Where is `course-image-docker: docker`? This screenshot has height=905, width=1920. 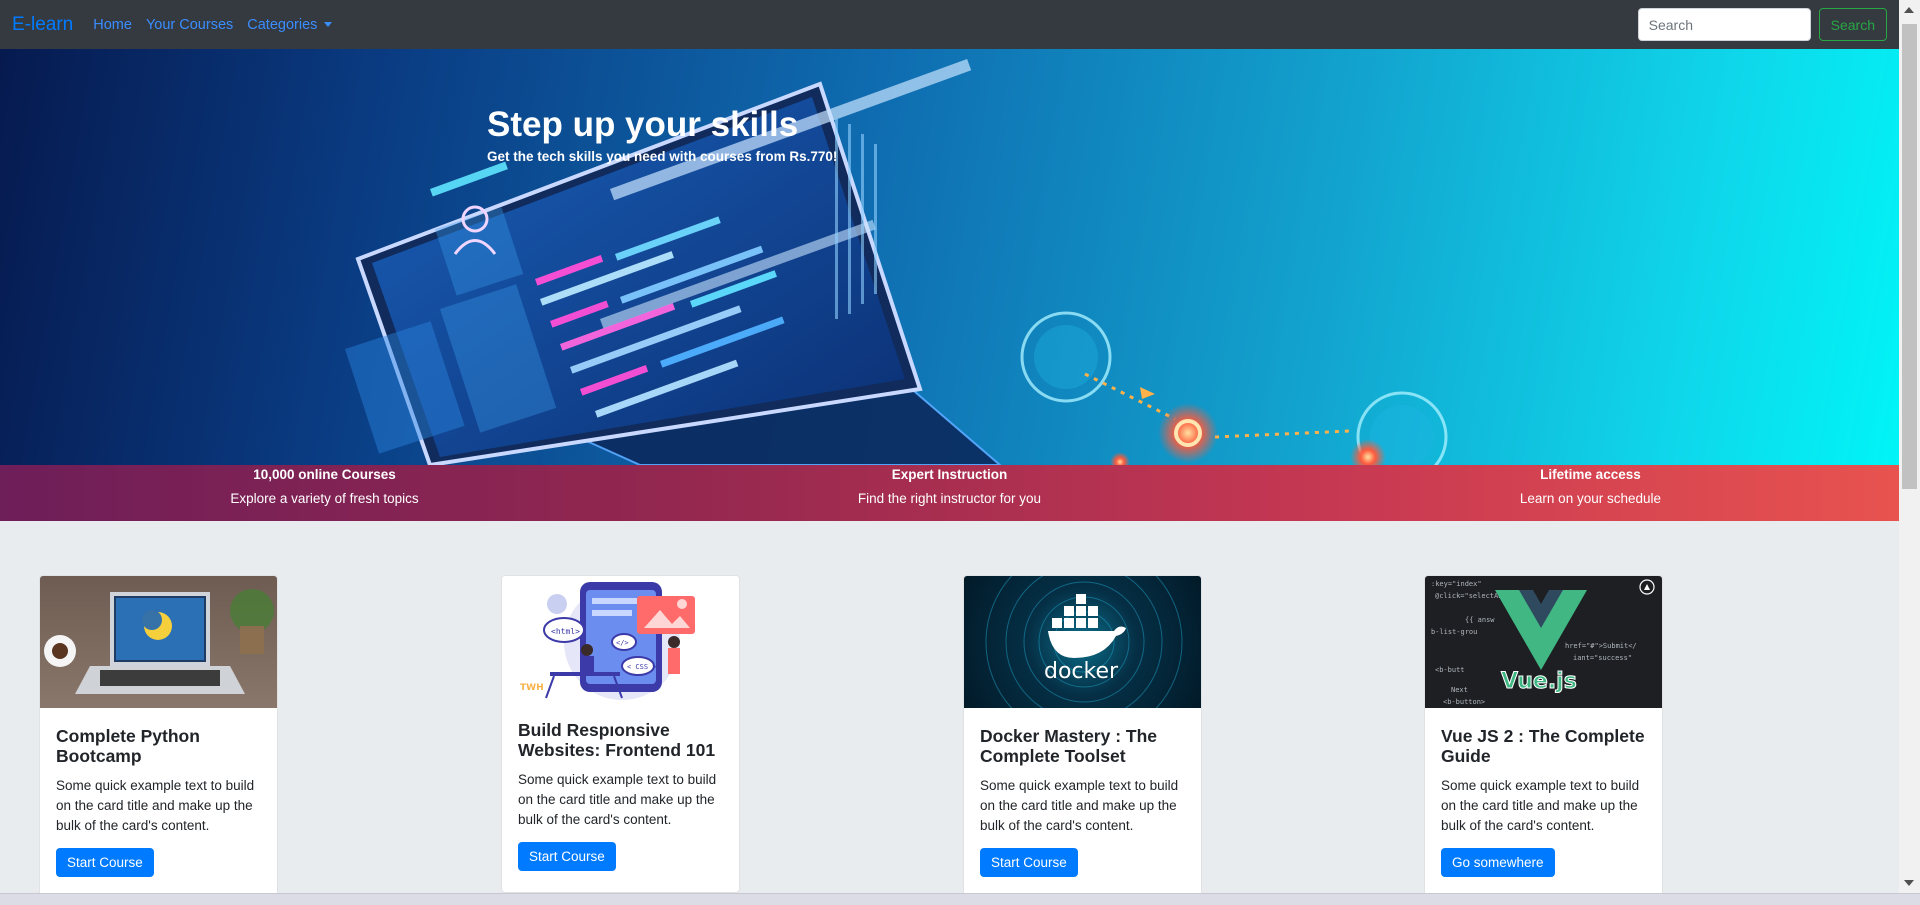
course-image-docker: docker is located at coordinates (1082, 642).